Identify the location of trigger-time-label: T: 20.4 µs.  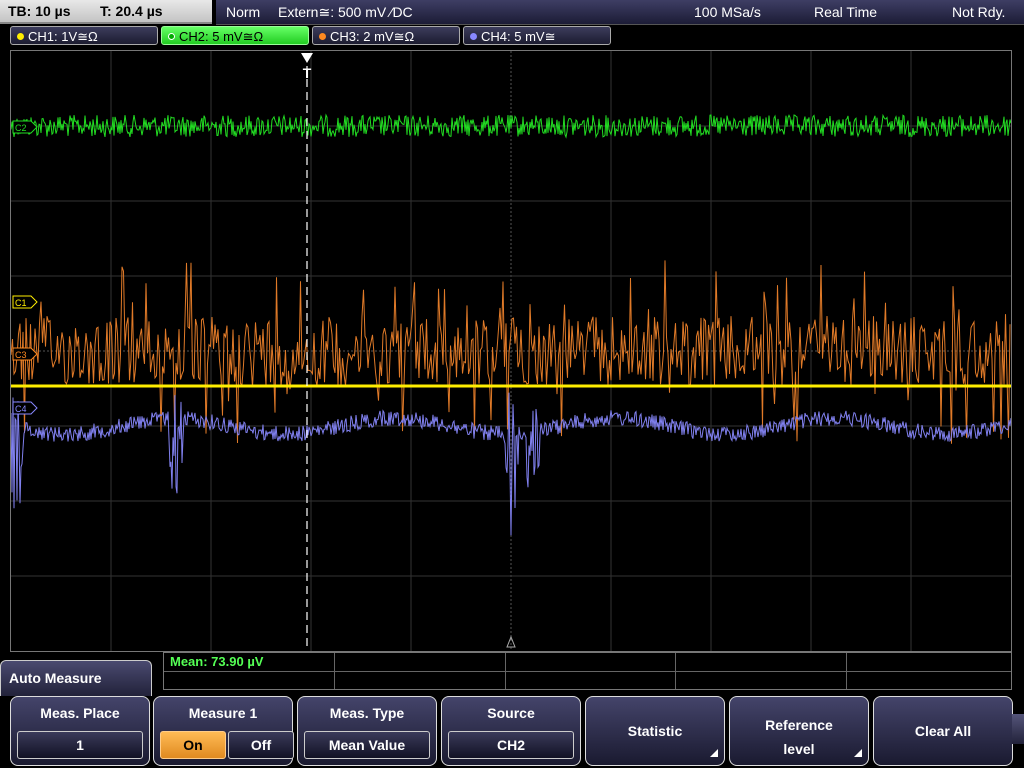
(131, 11).